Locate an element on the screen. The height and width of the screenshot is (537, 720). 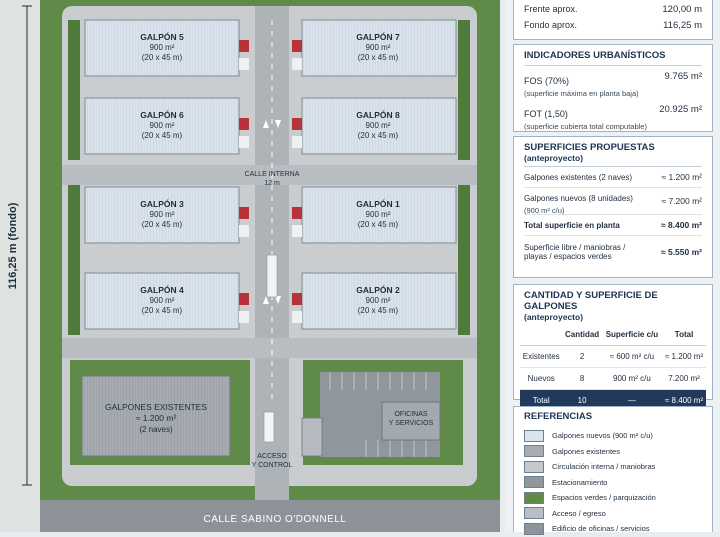
gatehouse is located at coordinates (312, 437).